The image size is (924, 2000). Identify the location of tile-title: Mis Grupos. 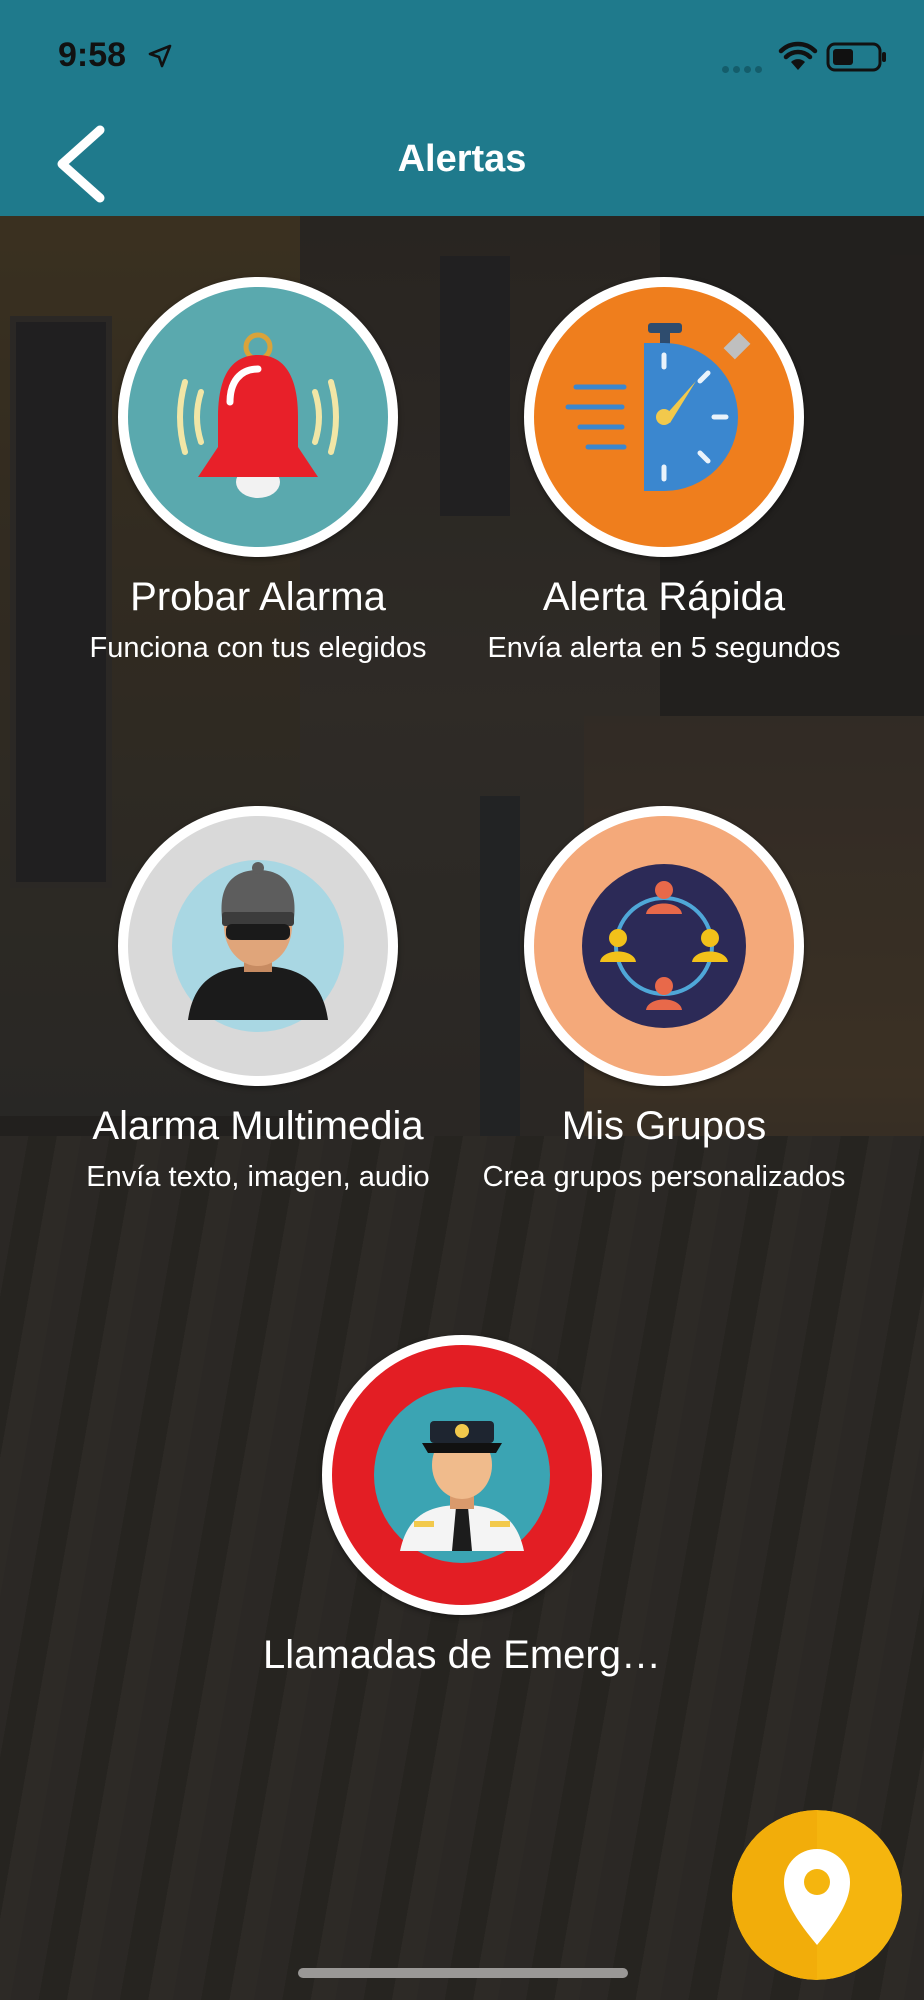
(664, 1126).